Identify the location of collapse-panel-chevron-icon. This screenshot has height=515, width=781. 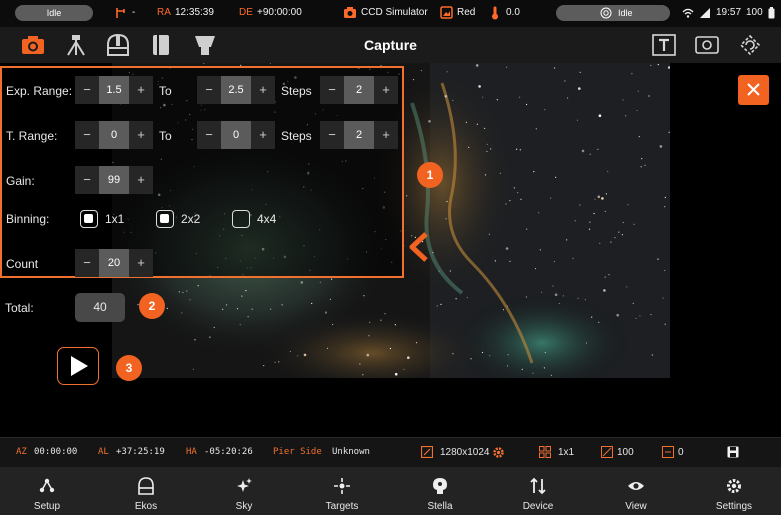
(418, 247).